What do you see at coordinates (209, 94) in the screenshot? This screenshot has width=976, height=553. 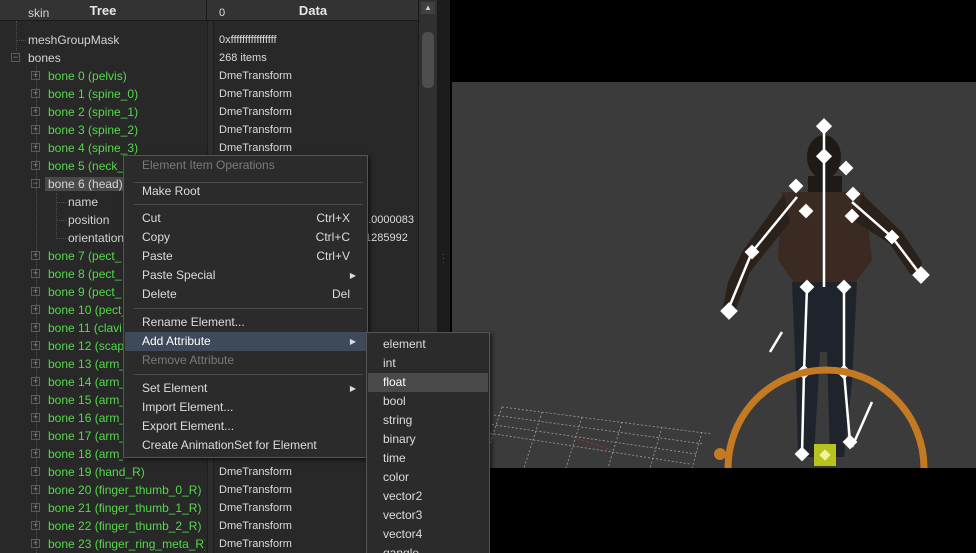 I see `tree-row-bone: + bone 1 (spine_0) DmeTransform` at bounding box center [209, 94].